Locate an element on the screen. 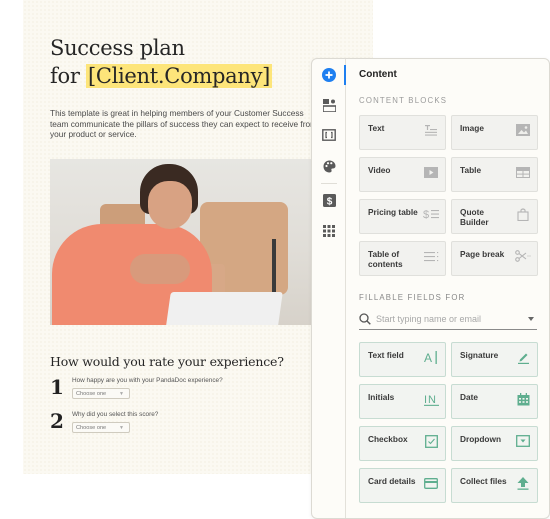 The image size is (550, 519). field-label: Signature is located at coordinates (479, 355).